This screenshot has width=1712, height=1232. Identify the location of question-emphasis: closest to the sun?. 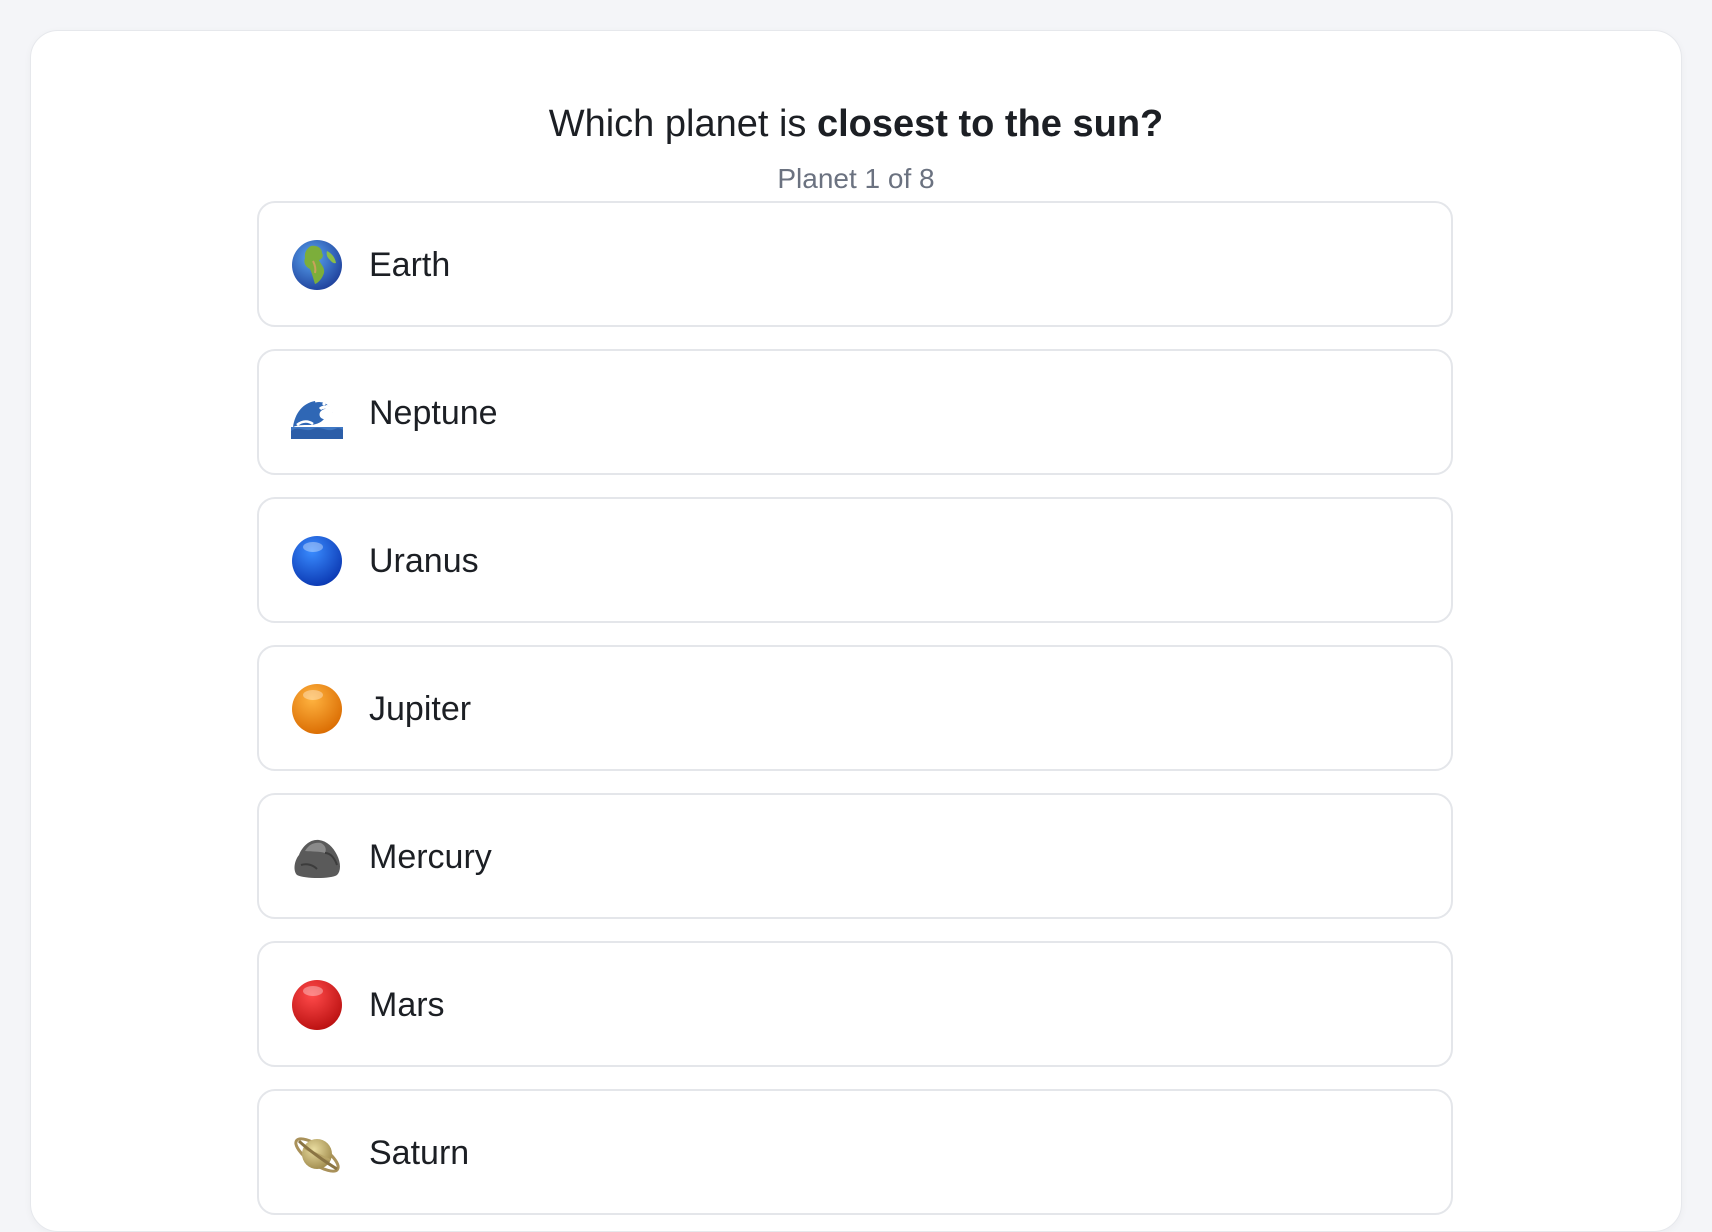
(990, 124).